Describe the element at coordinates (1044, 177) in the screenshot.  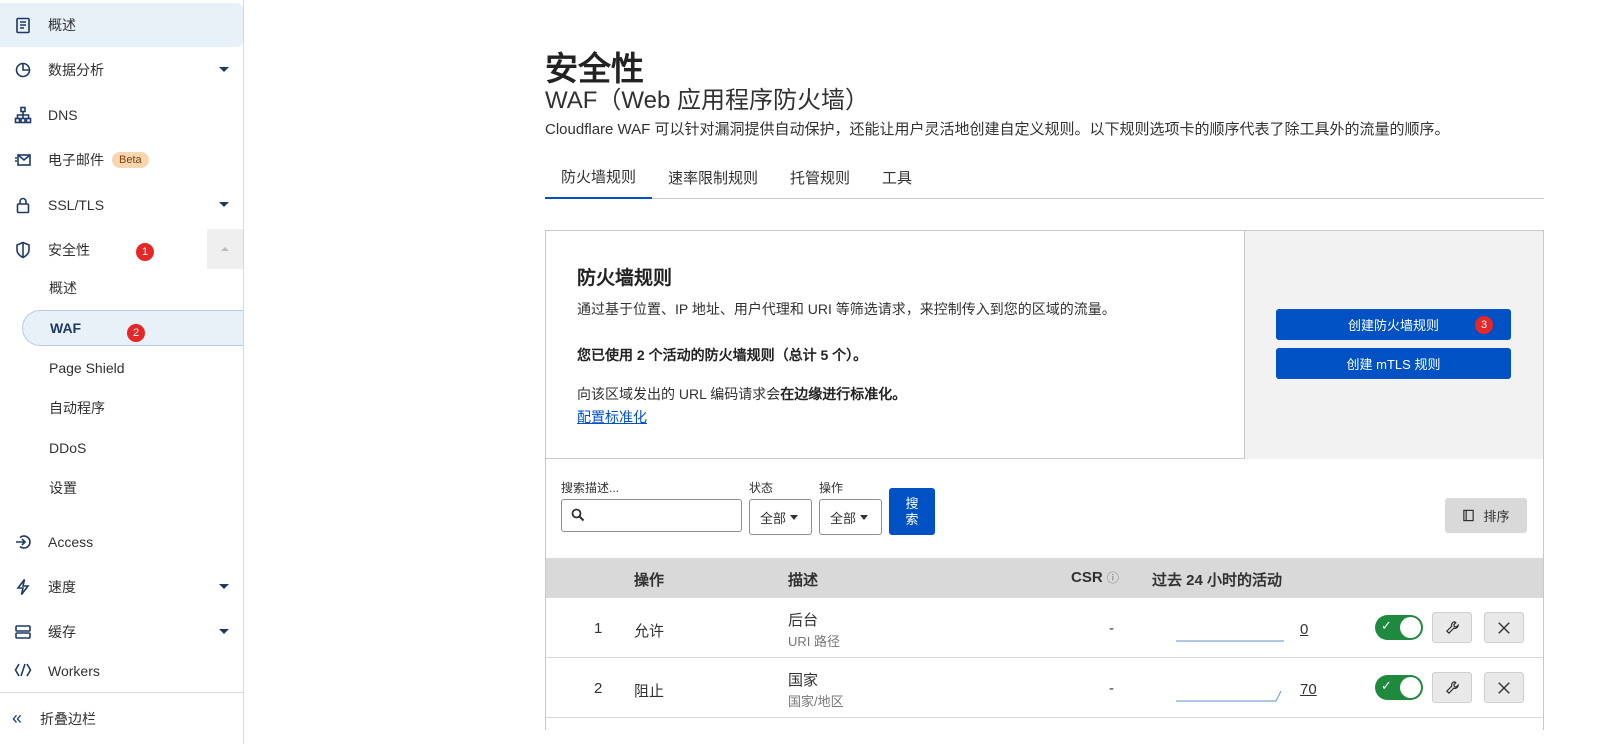
I see `tab-bar: 防火墙规则 速率限制规则 托管规则 工具` at that location.